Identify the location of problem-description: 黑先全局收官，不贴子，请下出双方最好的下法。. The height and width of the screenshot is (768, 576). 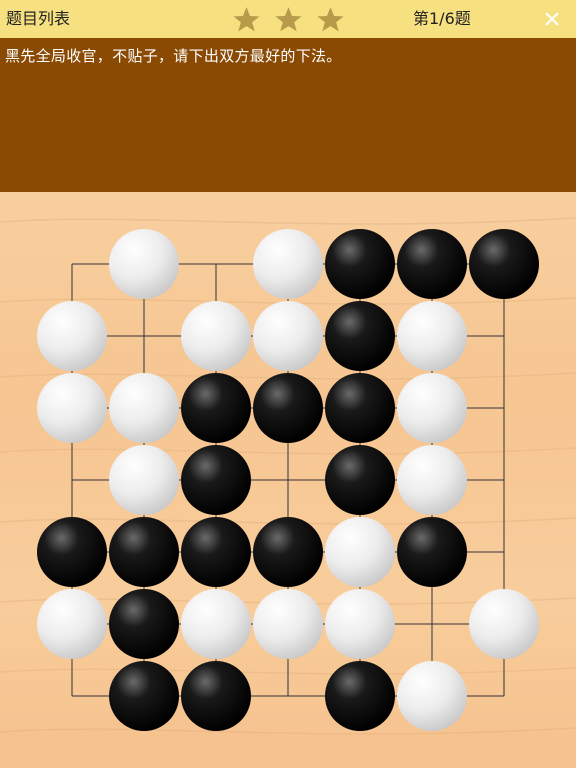
(173, 56).